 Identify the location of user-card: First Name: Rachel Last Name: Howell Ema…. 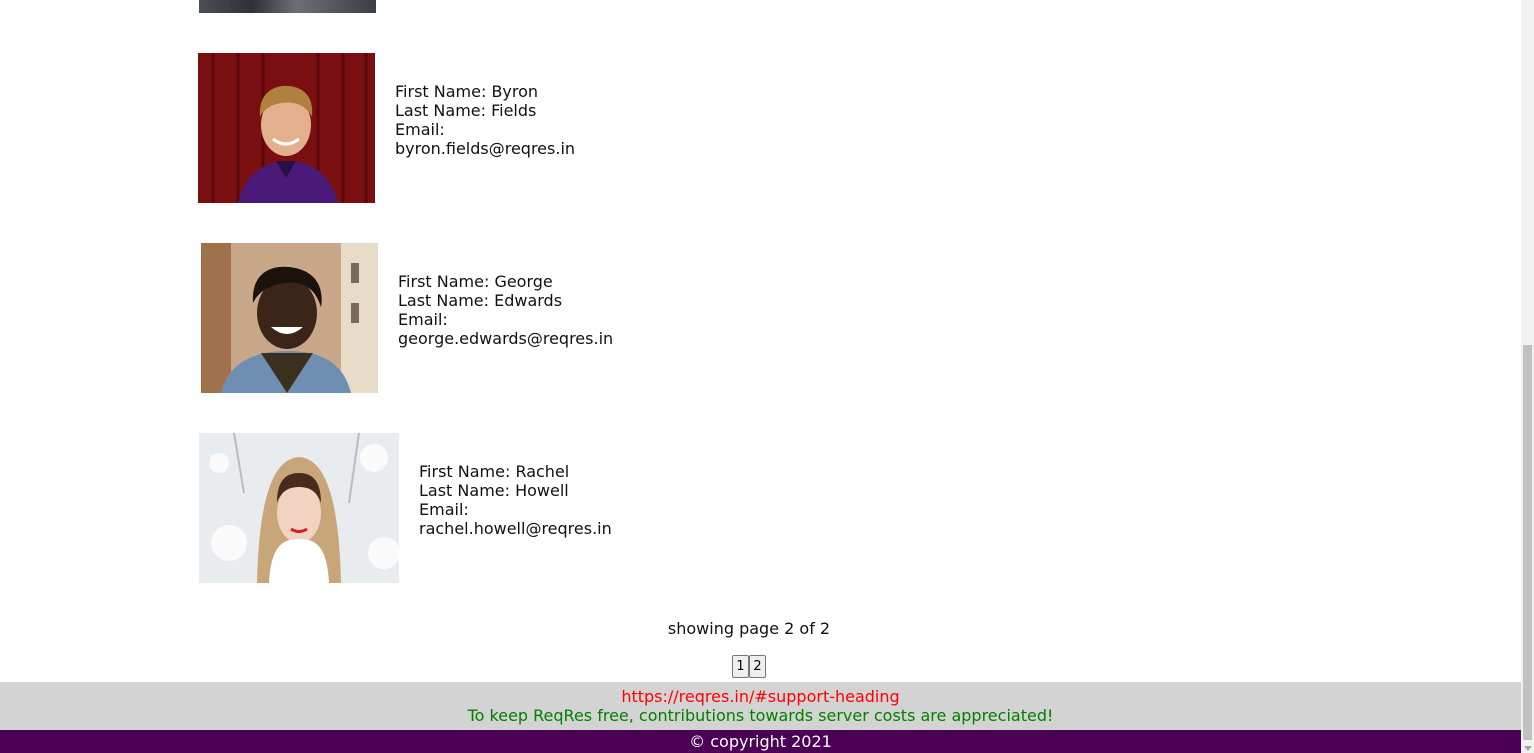
(409, 508).